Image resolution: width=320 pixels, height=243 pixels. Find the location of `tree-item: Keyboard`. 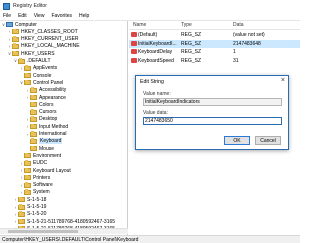

tree-item: Keyboard is located at coordinates (44, 141).